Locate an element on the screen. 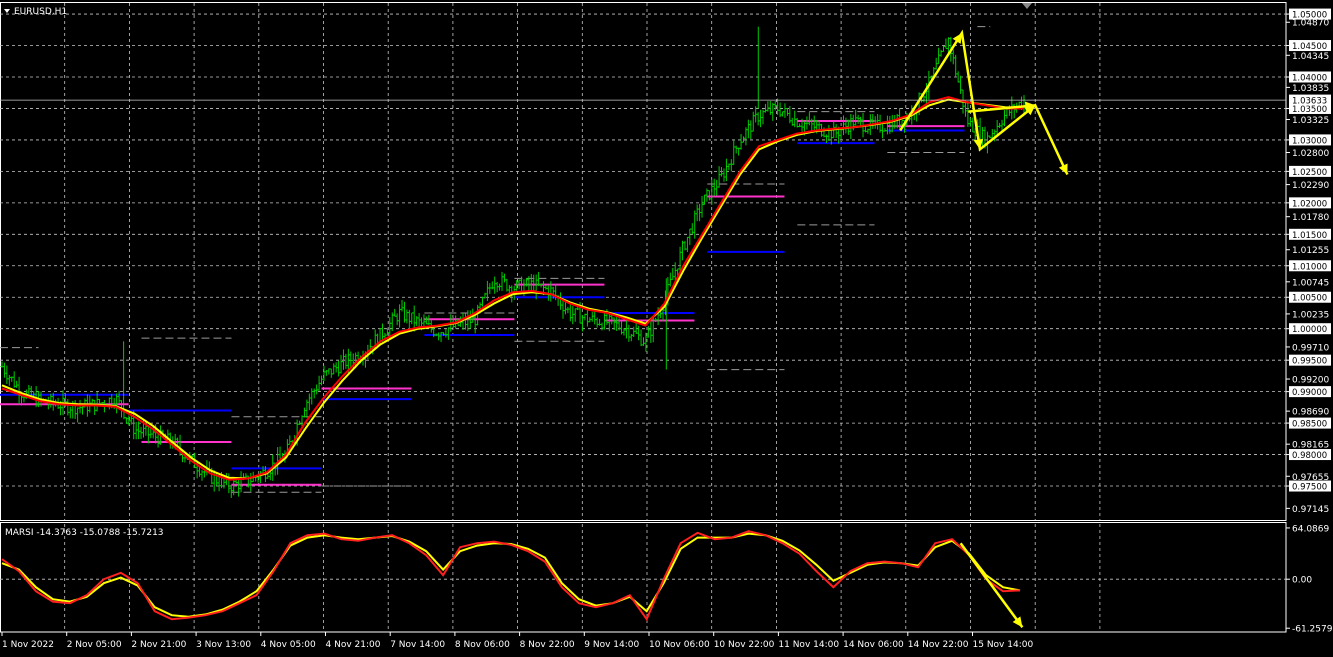  price-tick-label: 1.02800 is located at coordinates (1310, 154).